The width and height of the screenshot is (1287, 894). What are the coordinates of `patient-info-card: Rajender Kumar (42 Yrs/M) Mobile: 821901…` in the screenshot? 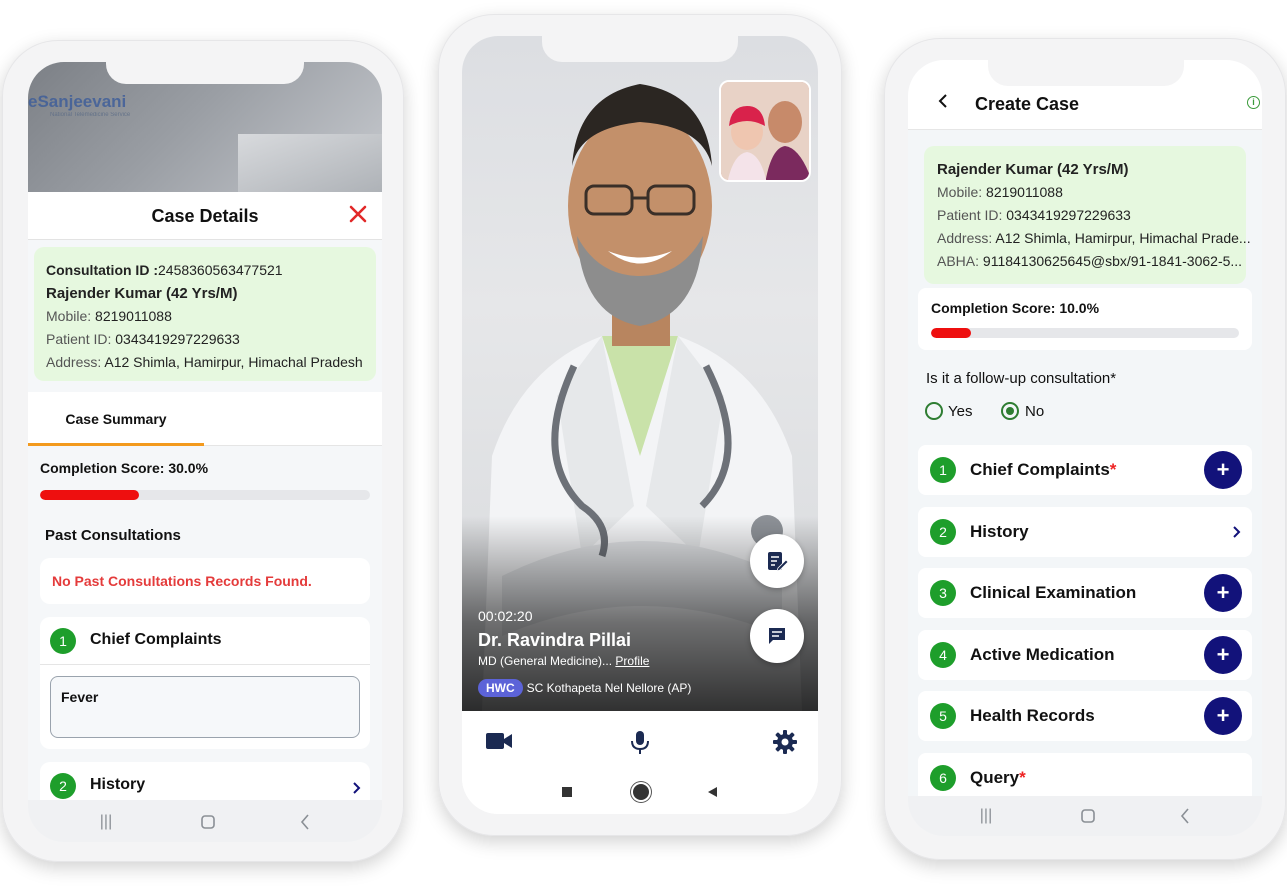 It's located at (1087, 215).